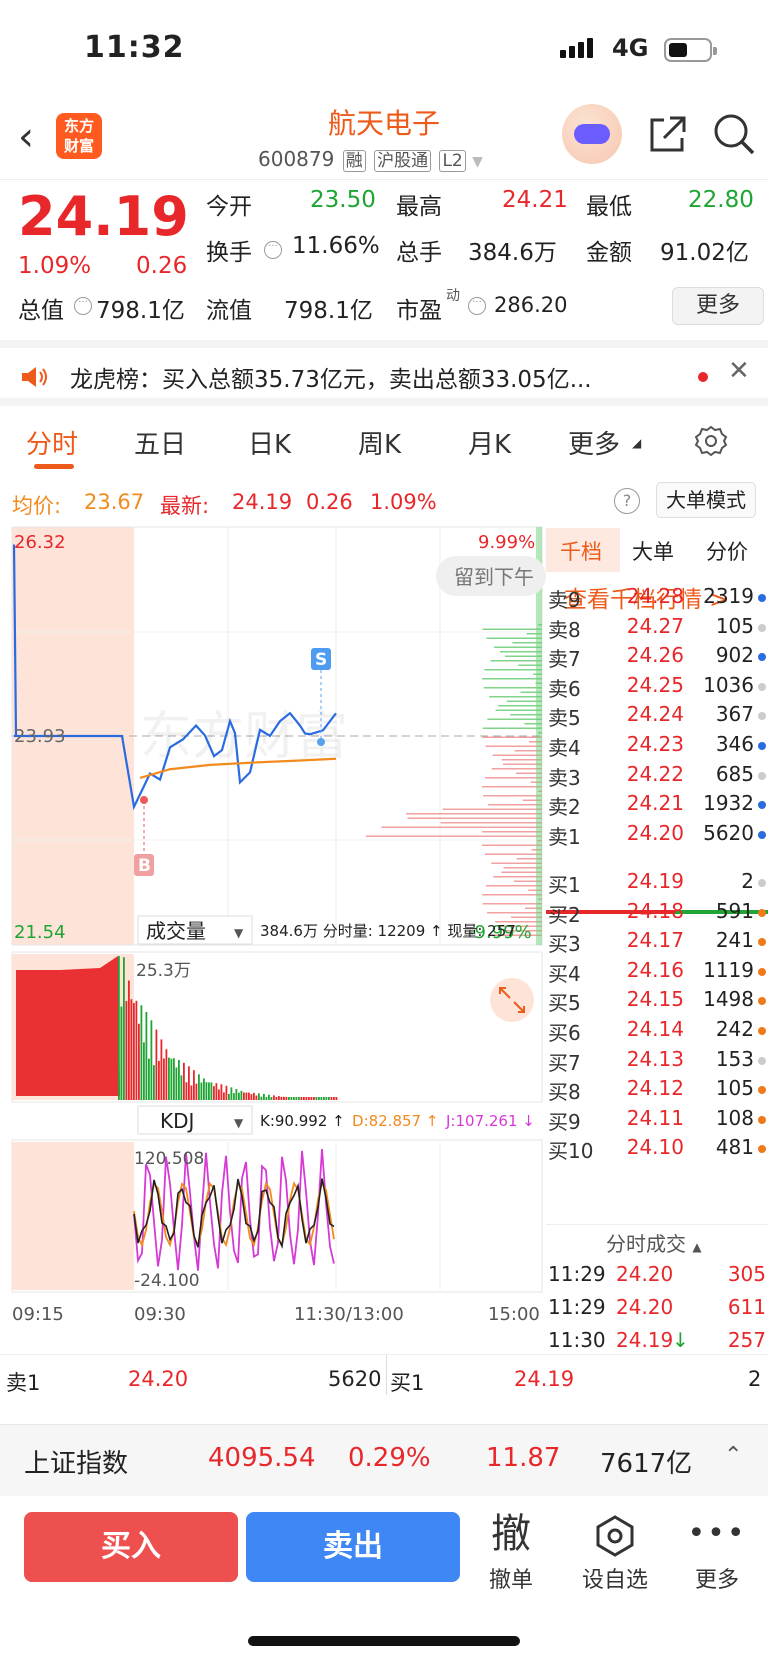  I want to click on bid-label: 买9, so click(564, 1121).